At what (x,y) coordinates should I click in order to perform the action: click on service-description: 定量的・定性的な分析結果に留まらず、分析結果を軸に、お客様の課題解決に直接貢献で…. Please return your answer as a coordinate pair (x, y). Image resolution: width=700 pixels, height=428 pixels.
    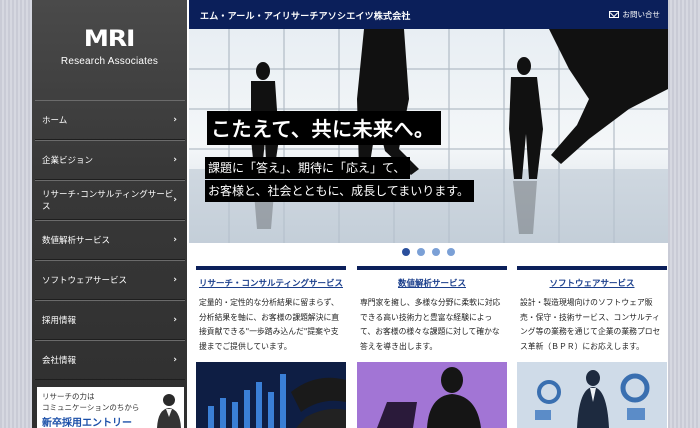
    Looking at the image, I should click on (269, 324).